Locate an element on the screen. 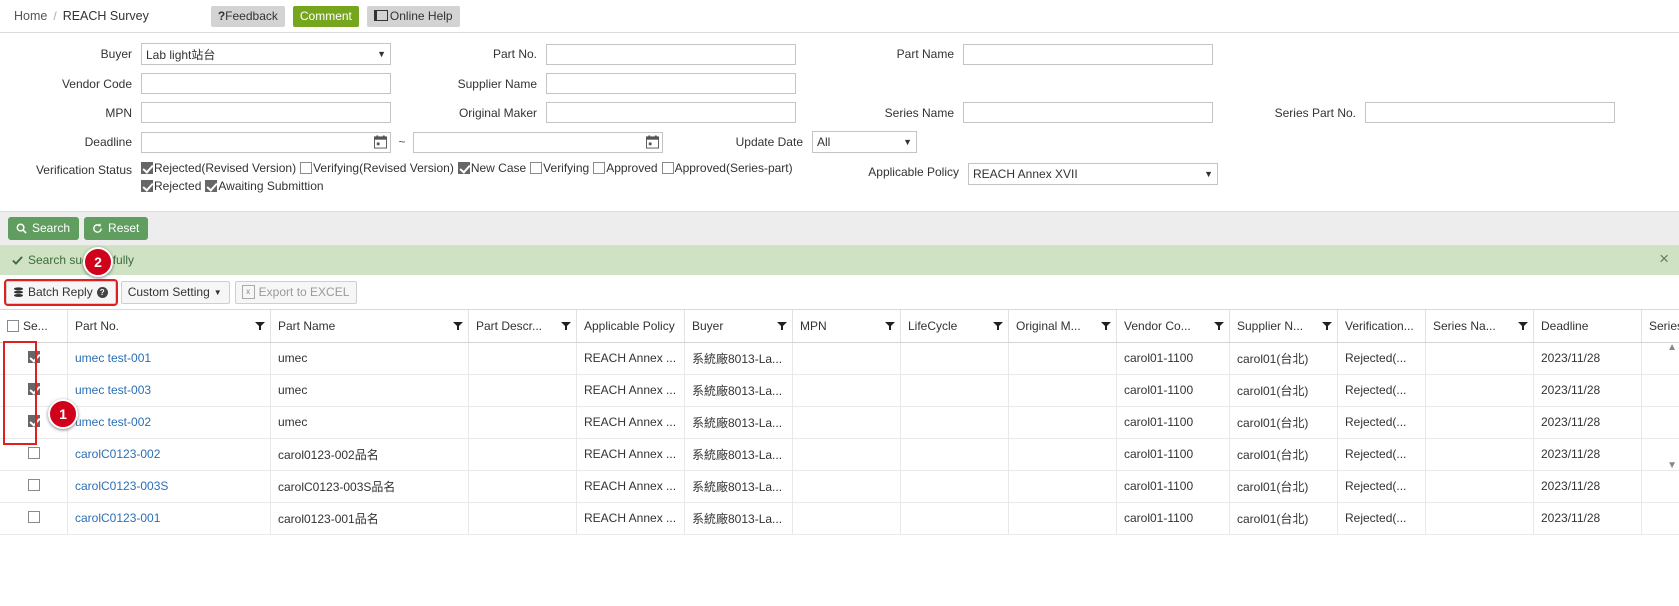 Image resolution: width=1679 pixels, height=606 pixels. verification-status-checkbox: Approved is located at coordinates (625, 168).